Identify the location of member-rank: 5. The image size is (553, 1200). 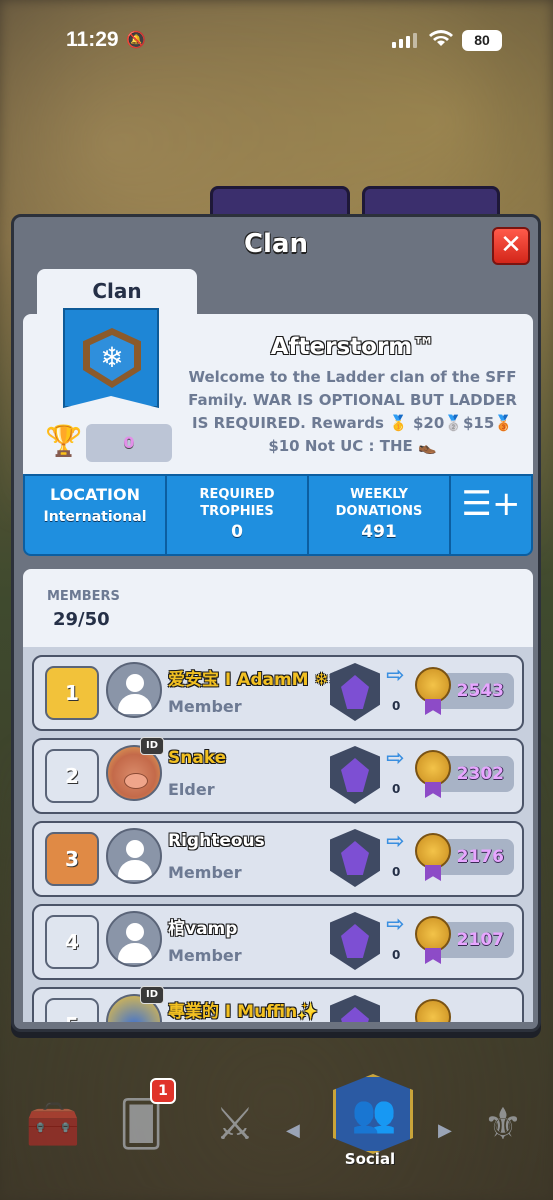
(72, 1010).